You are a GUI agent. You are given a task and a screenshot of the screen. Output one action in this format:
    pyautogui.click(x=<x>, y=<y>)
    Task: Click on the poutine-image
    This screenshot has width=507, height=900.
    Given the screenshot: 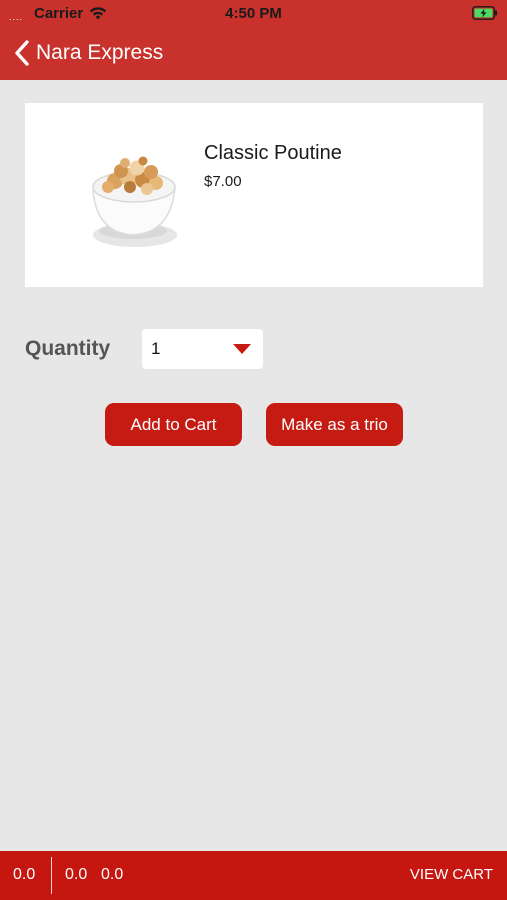 What is the action you would take?
    pyautogui.click(x=134, y=201)
    